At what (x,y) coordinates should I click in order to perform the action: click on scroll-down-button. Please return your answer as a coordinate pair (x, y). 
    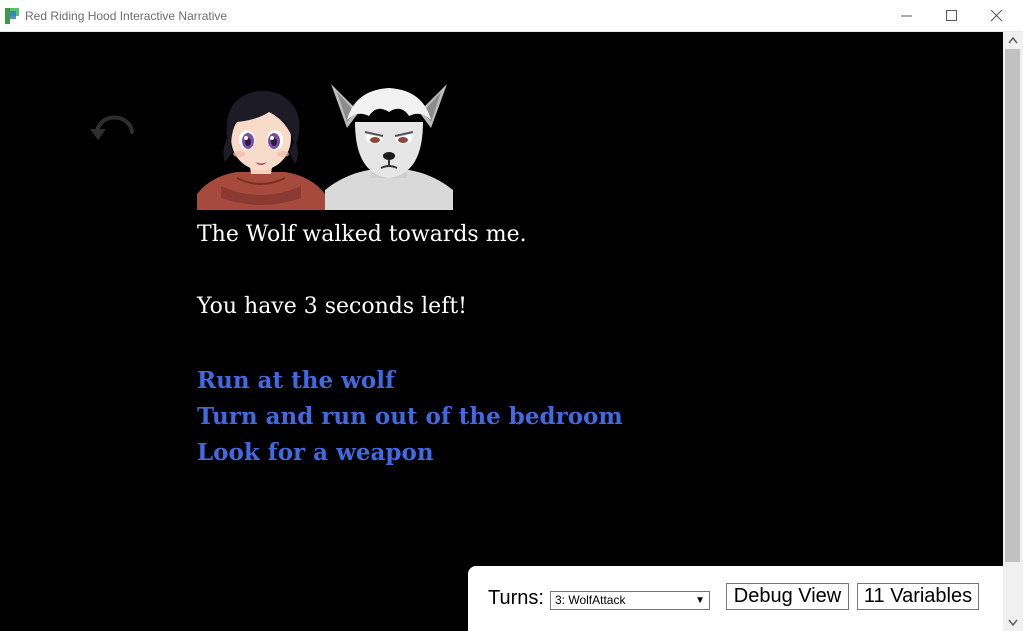
    Looking at the image, I should click on (1013, 622).